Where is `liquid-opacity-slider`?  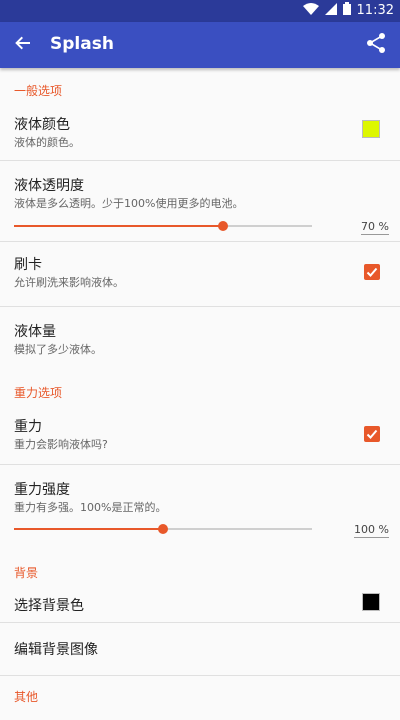 liquid-opacity-slider is located at coordinates (163, 226).